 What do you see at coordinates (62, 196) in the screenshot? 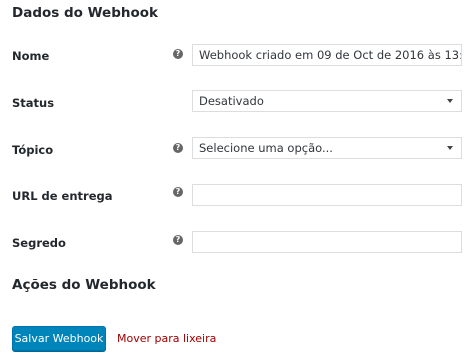
I see `delivery-url-label: URL de entrega` at bounding box center [62, 196].